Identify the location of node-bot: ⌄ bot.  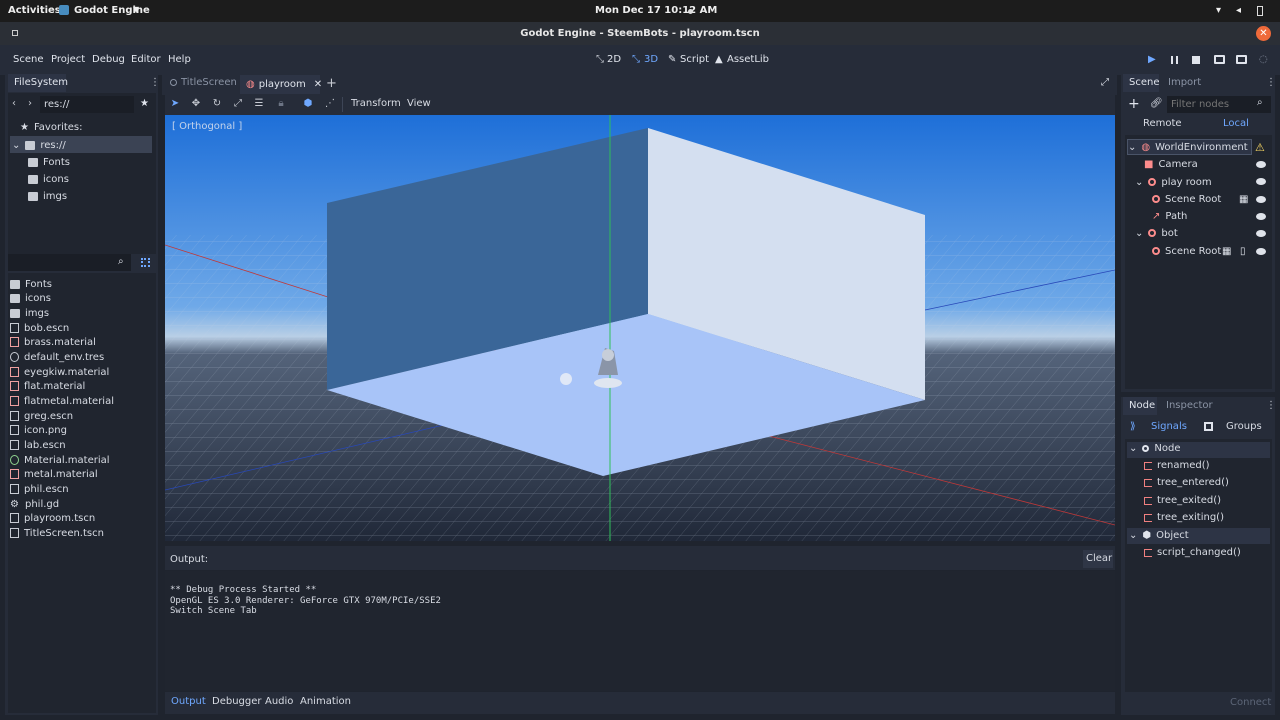
(1156, 233).